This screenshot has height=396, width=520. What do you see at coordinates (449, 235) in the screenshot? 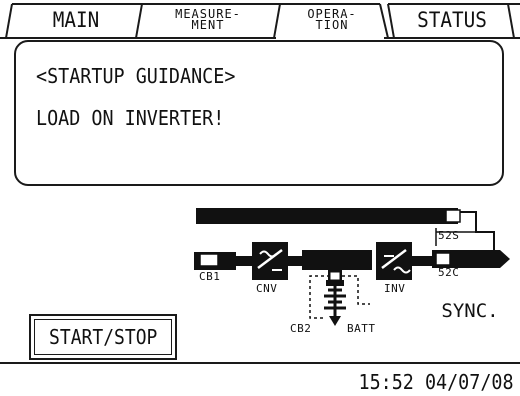
I see `label-52s: 52S` at bounding box center [449, 235].